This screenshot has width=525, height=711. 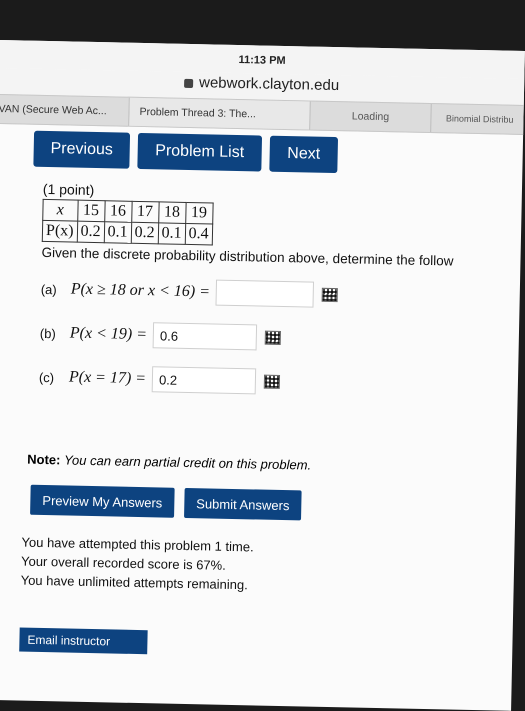 I want to click on x-value: 15, so click(x=91, y=211).